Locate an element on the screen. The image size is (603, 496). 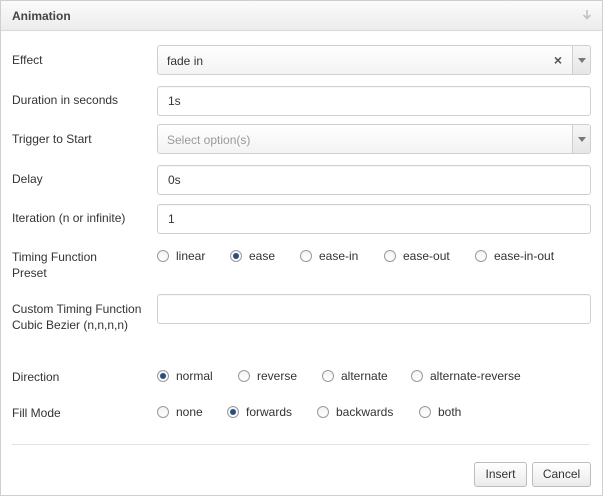
radio-label: ease is located at coordinates (262, 256).